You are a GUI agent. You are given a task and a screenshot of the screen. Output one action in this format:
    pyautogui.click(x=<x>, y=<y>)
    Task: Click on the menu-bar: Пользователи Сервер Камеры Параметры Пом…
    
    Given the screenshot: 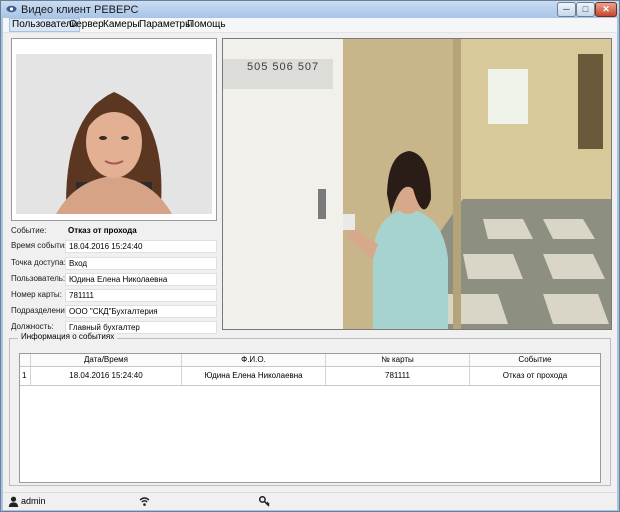 What is the action you would take?
    pyautogui.click(x=310, y=25)
    